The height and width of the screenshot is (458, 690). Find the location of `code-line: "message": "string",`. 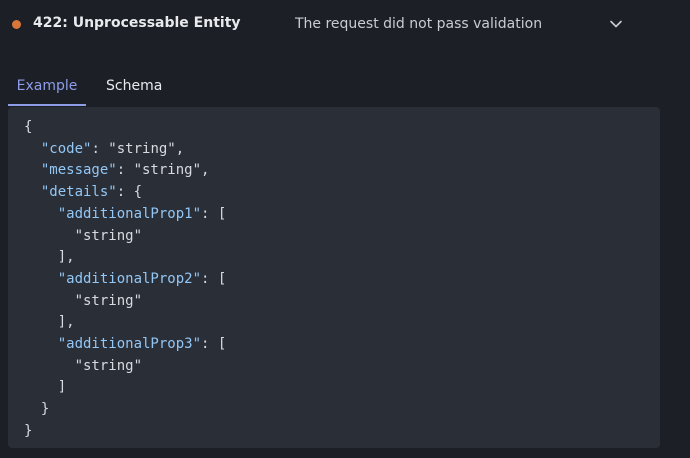

code-line: "message": "string", is located at coordinates (117, 170).